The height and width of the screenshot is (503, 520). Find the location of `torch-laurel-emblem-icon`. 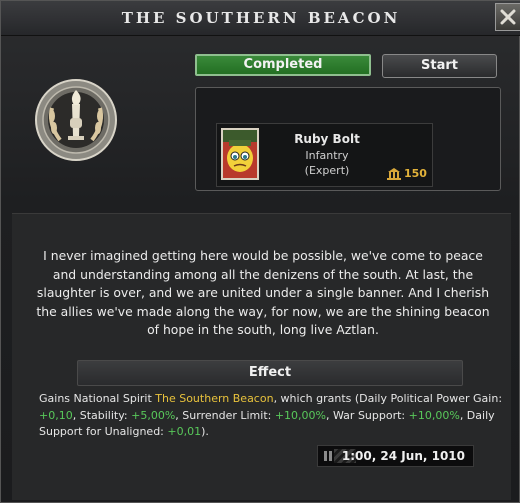

torch-laurel-emblem-icon is located at coordinates (76, 120).